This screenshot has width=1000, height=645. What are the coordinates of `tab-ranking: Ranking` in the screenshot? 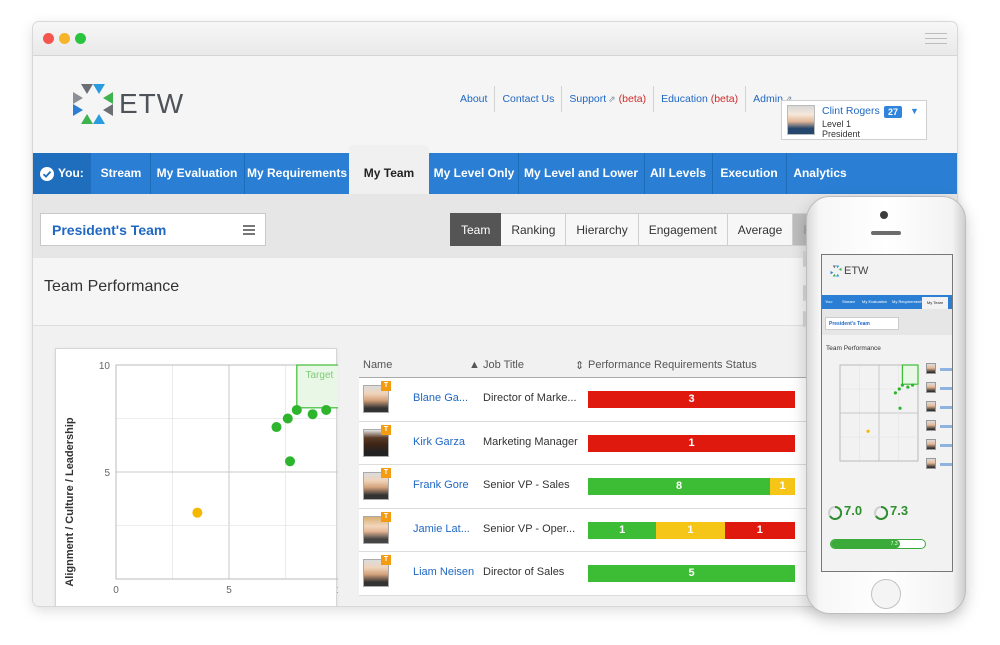 It's located at (534, 229).